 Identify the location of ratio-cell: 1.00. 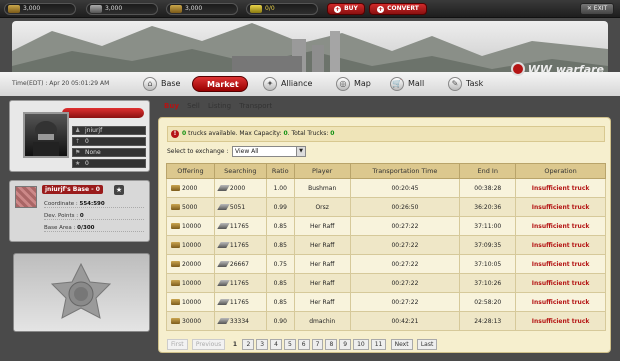
(280, 188).